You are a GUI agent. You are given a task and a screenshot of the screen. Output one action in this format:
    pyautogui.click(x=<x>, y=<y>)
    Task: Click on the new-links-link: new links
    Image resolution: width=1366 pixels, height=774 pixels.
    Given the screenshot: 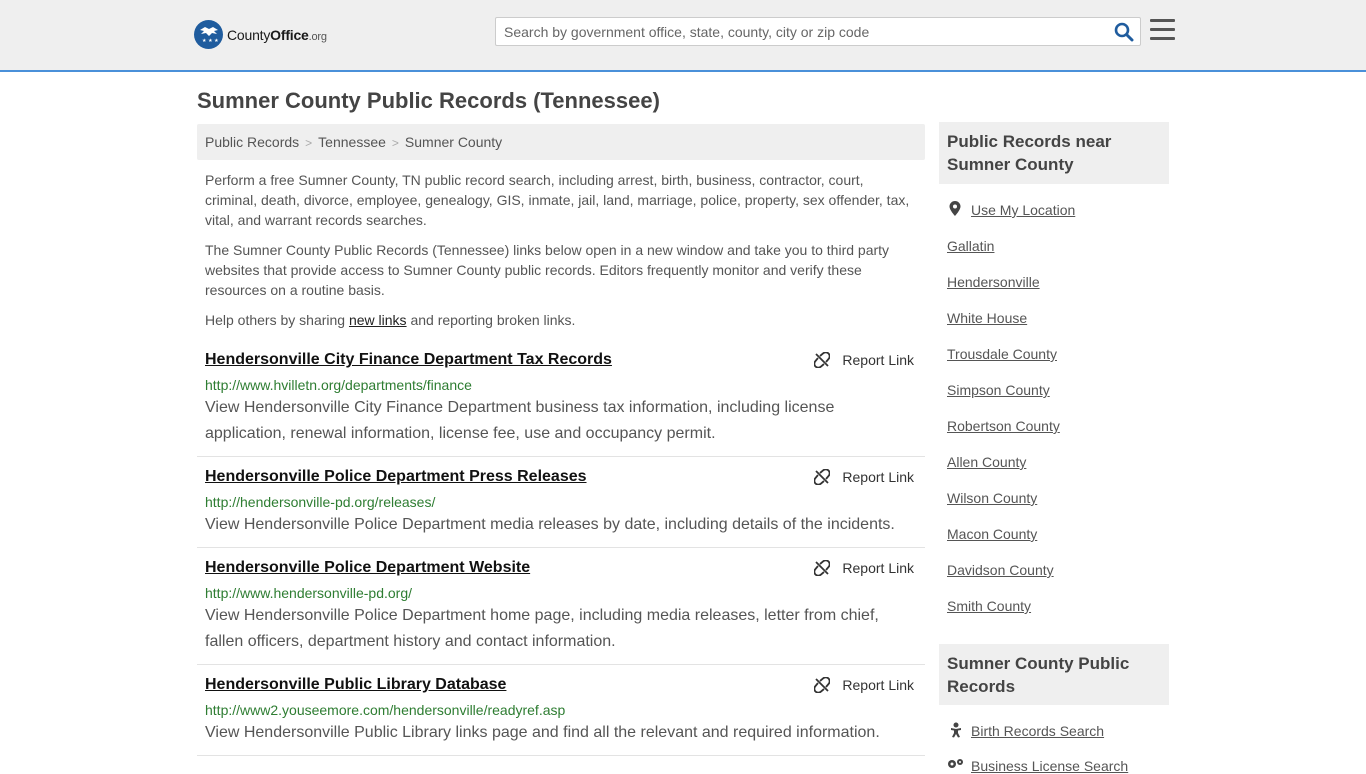 What is the action you would take?
    pyautogui.click(x=378, y=320)
    